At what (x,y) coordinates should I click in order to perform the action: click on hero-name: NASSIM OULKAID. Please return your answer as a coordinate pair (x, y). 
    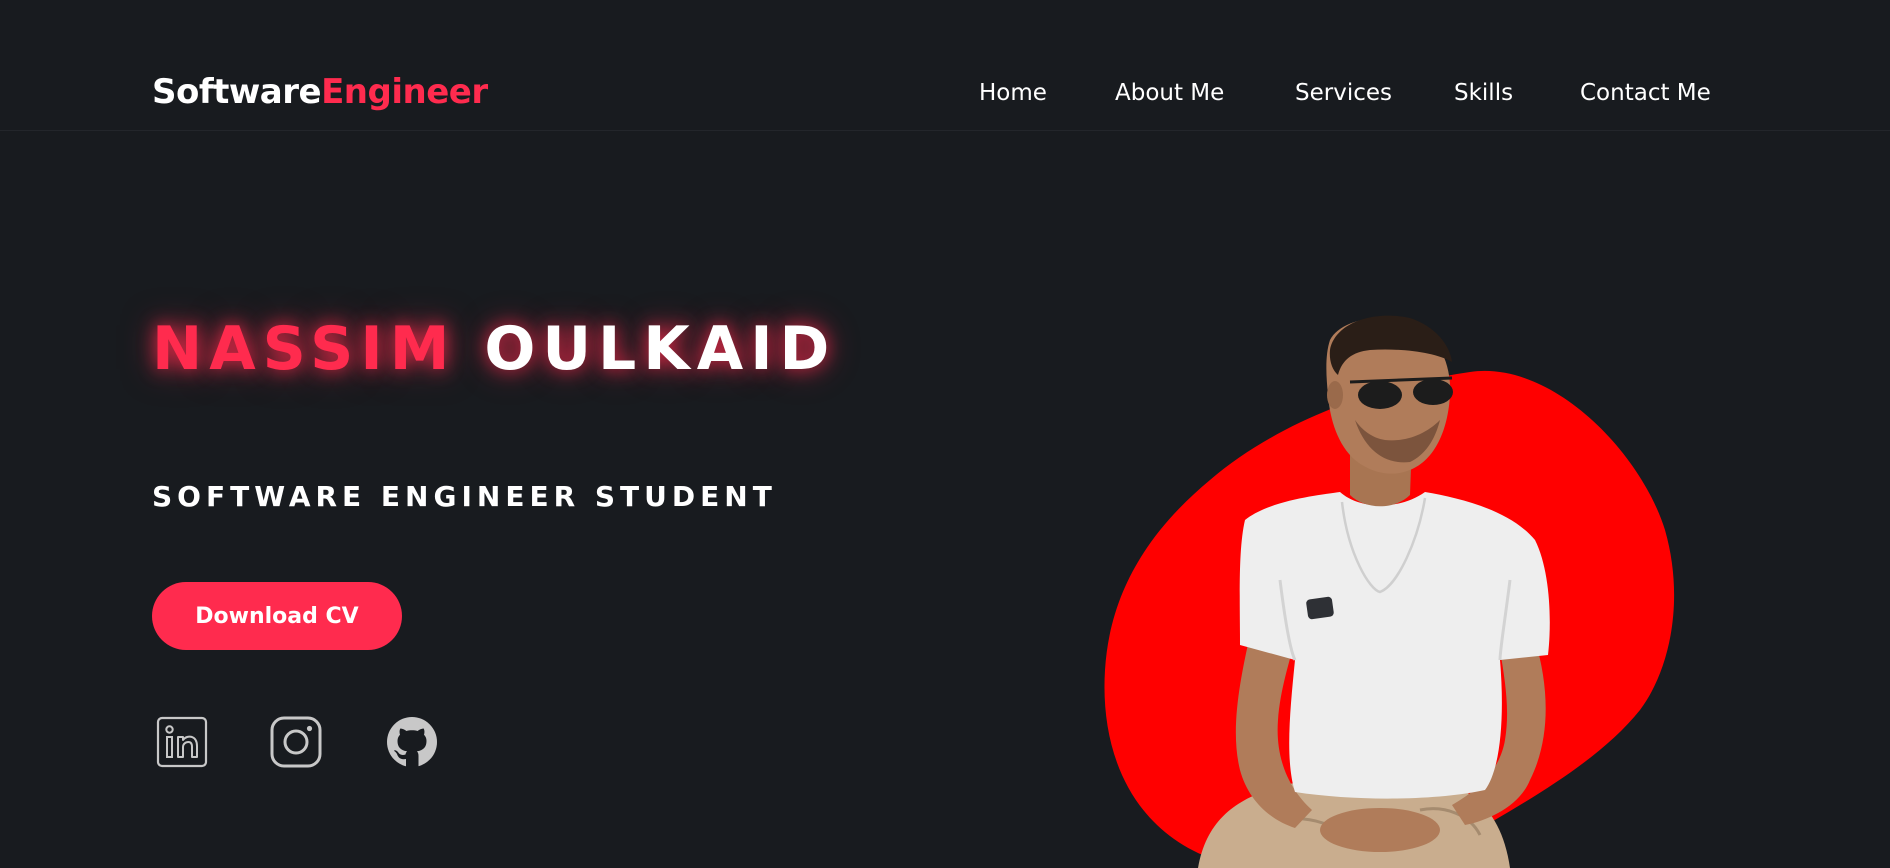
    Looking at the image, I should click on (494, 349).